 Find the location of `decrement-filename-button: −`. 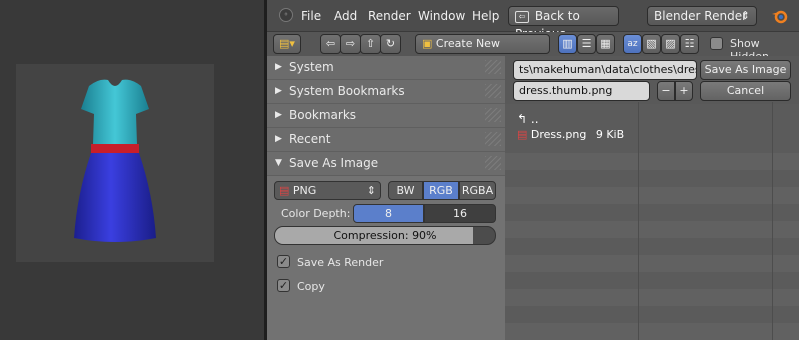

decrement-filename-button: − is located at coordinates (666, 91).